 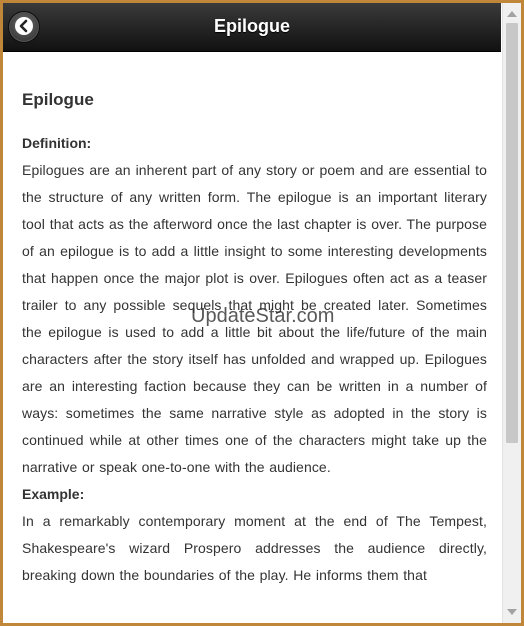 I want to click on vertical-scrollbar, so click(x=511, y=313).